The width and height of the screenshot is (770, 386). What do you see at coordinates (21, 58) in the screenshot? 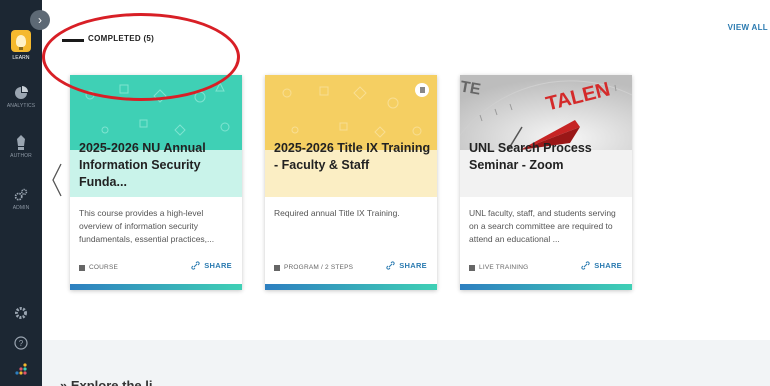
I see `sidebar-item-label: LEARN` at bounding box center [21, 58].